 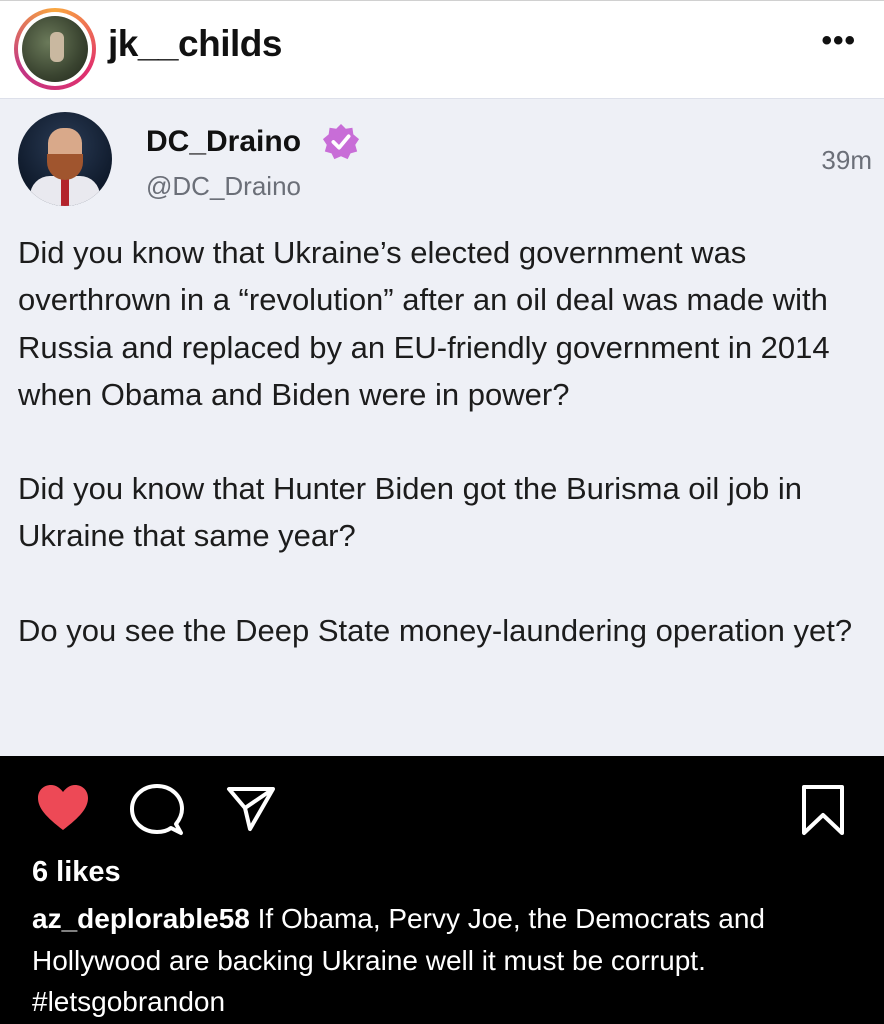 I want to click on tweet-display-name: DC_Draino, so click(x=224, y=141).